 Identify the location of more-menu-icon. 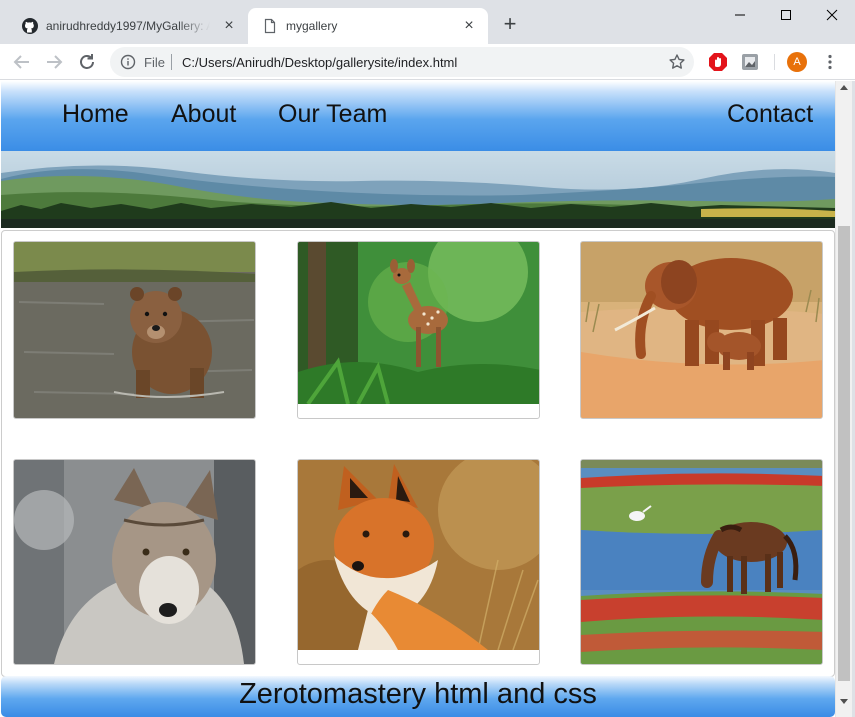
(830, 62).